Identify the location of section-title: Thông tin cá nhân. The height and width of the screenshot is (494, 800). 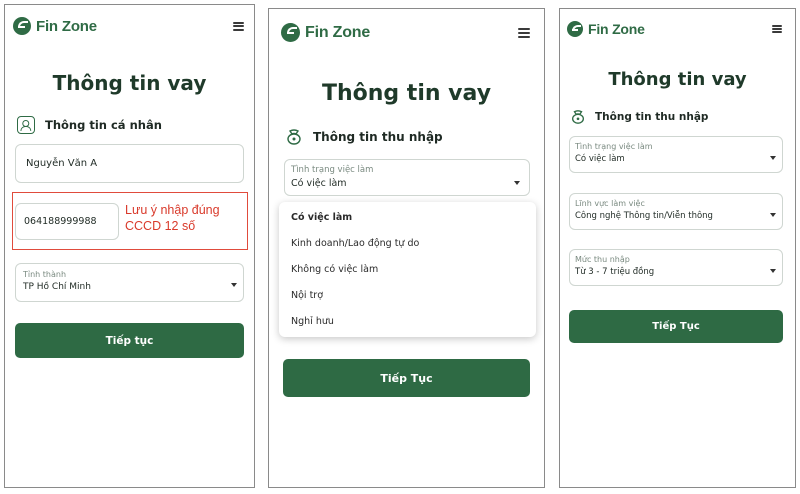
(103, 125).